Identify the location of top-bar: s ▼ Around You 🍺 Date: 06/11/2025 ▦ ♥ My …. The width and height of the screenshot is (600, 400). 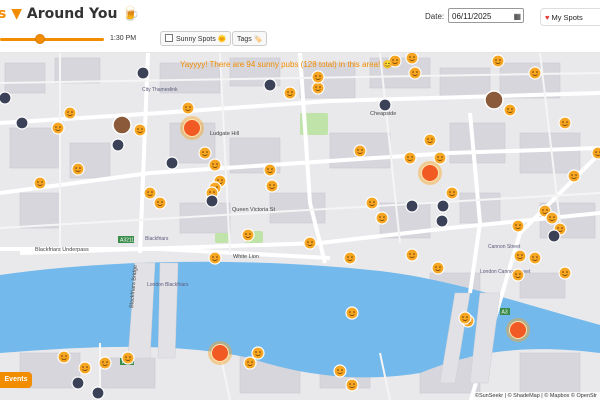
(300, 26).